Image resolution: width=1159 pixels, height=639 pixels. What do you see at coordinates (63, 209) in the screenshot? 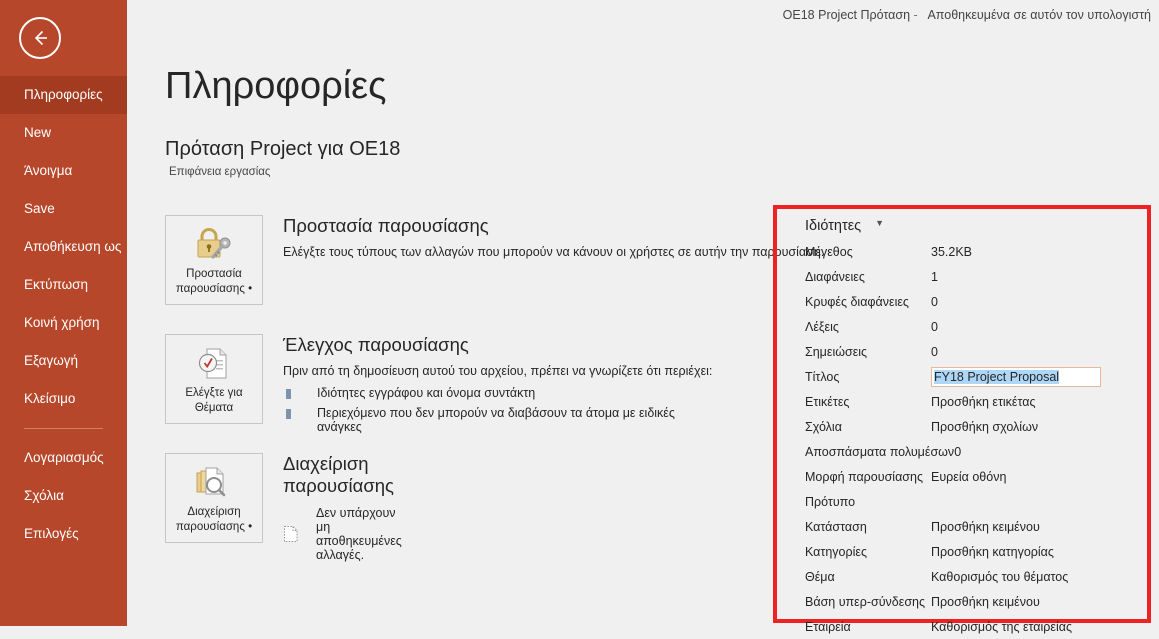
I see `sidebar-item-save: Save` at bounding box center [63, 209].